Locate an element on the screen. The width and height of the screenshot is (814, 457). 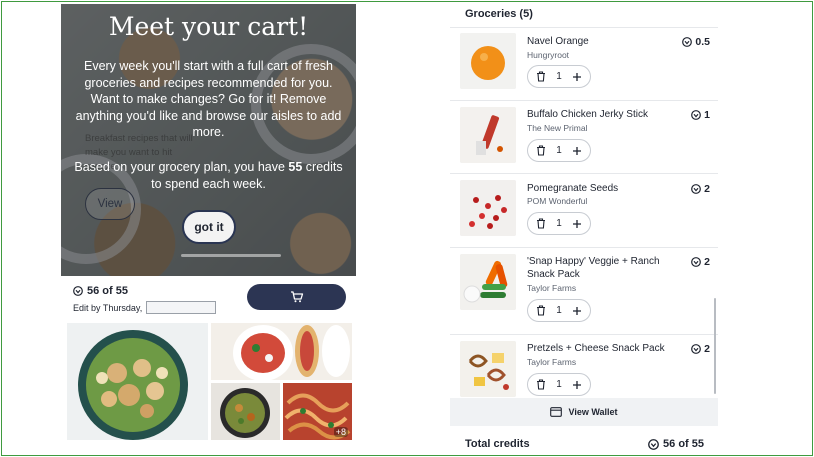
total-credits-value: 56 of 55 is located at coordinates (676, 444).